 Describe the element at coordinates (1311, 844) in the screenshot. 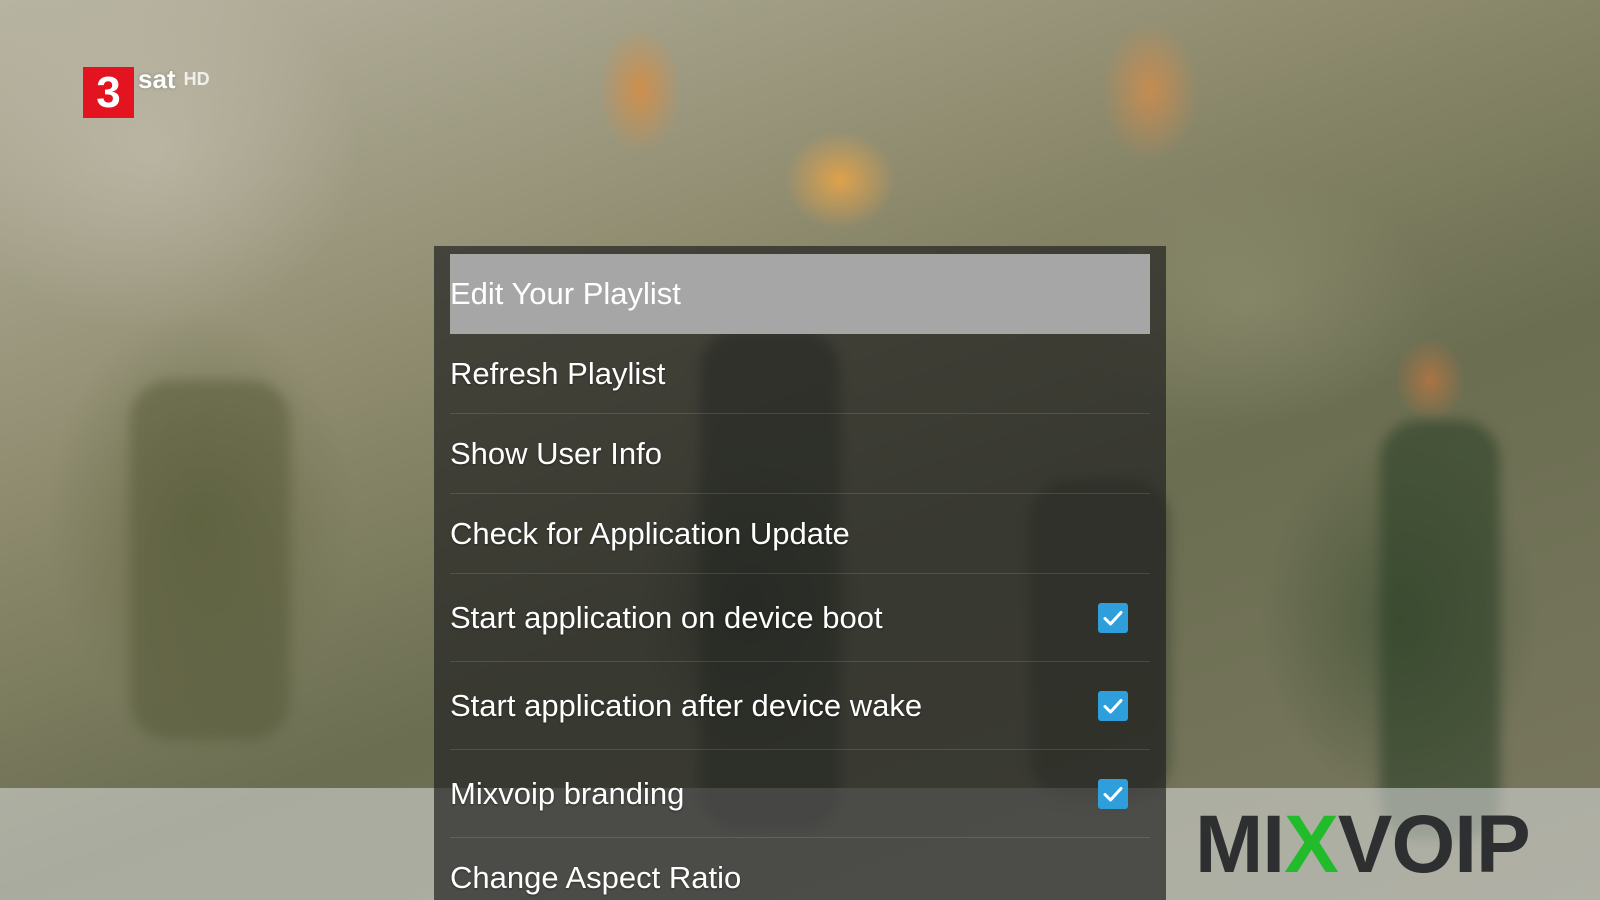

I see `brand-text-x: X` at that location.